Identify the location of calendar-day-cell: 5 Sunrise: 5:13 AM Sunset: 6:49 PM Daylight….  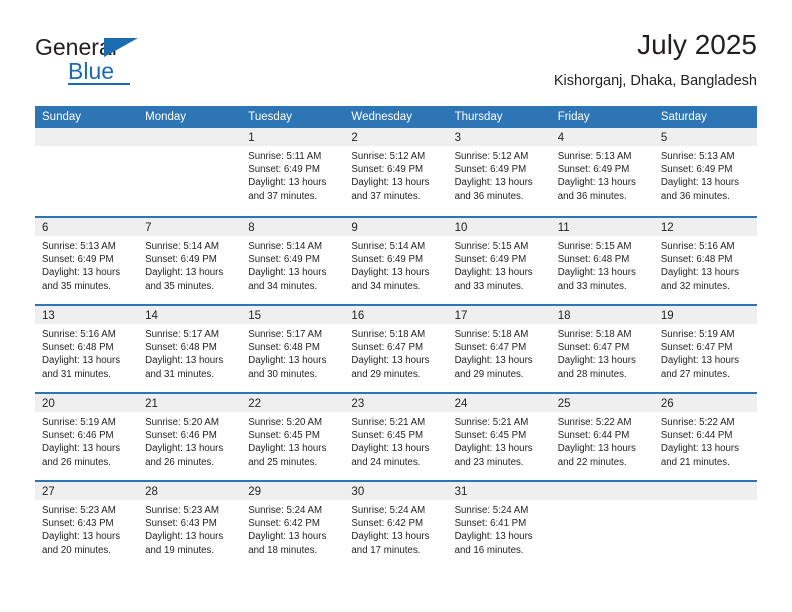
(705, 172).